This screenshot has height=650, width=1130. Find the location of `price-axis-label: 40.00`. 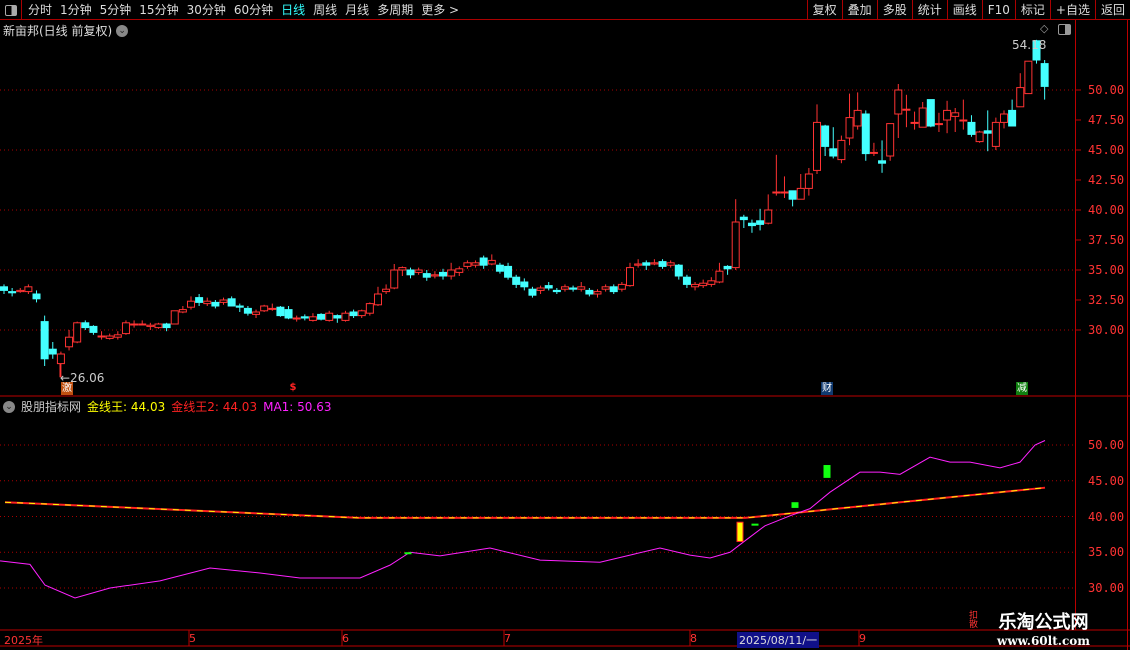

price-axis-label: 40.00 is located at coordinates (1106, 210).